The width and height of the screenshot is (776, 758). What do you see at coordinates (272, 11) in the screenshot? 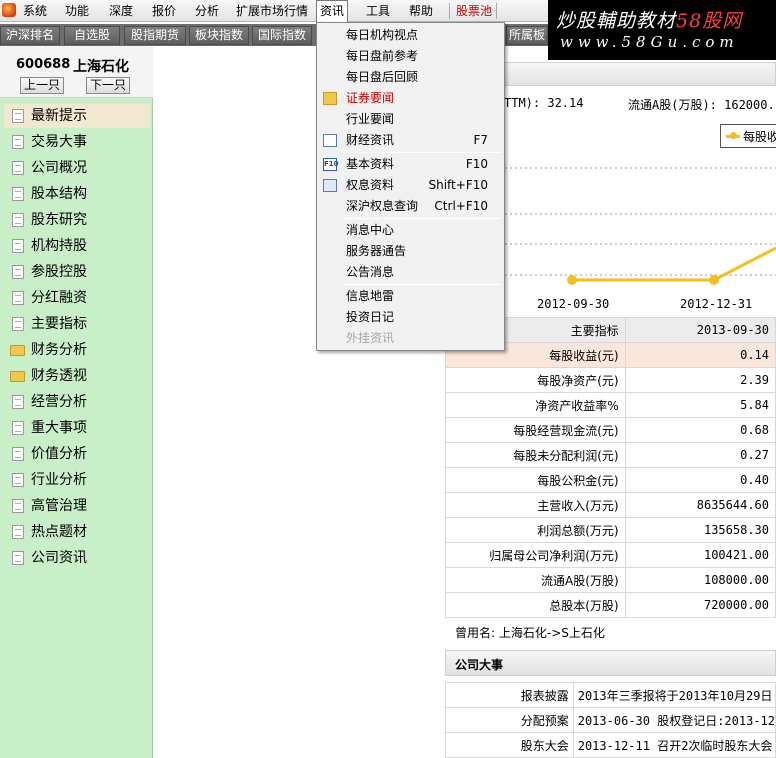
I see `menu-extended-market: 扩展市场行情` at bounding box center [272, 11].